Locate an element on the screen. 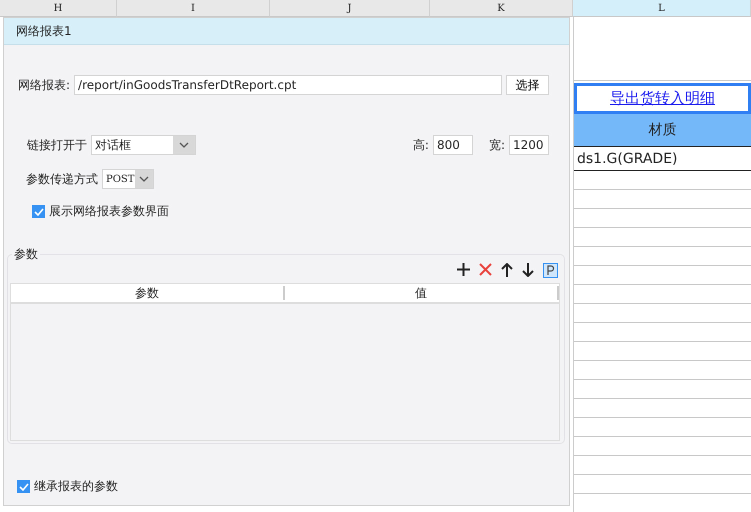  dialog-title: 网络报表1 is located at coordinates (286, 31).